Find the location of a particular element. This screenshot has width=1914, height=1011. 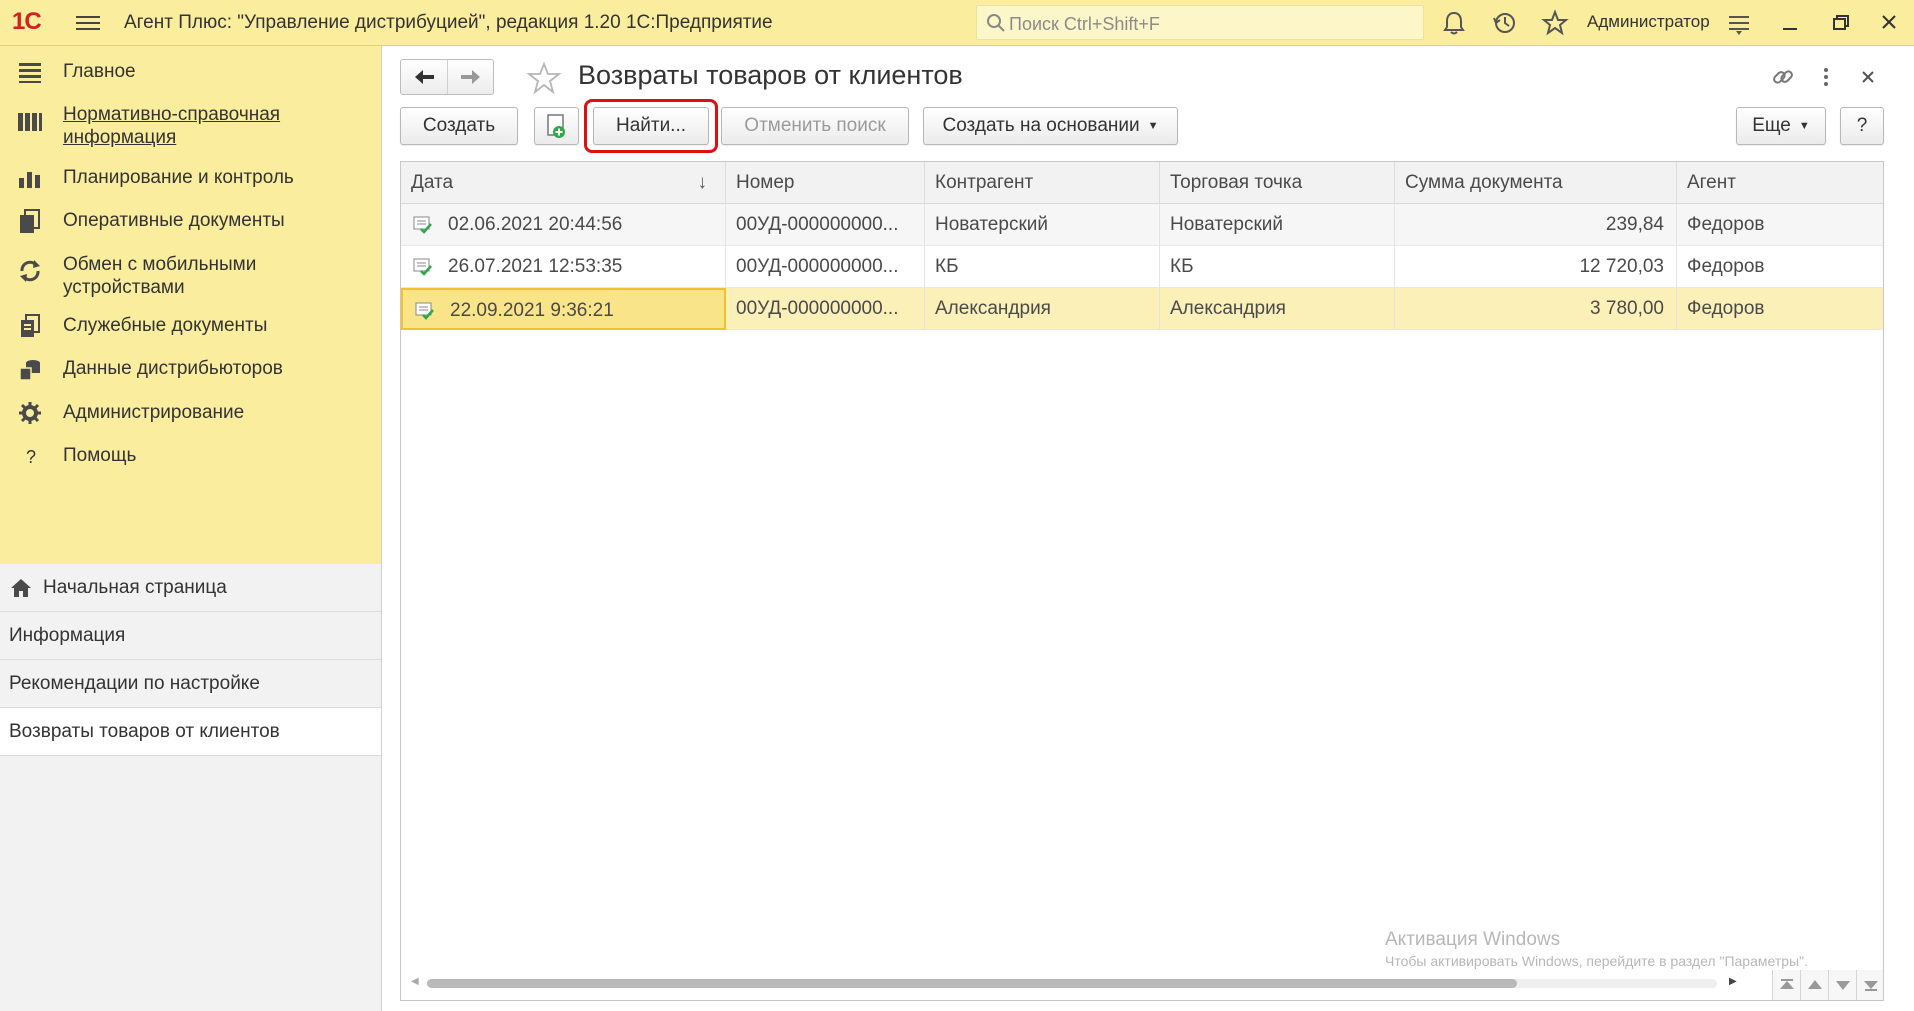

first-row-button is located at coordinates (1786, 985).